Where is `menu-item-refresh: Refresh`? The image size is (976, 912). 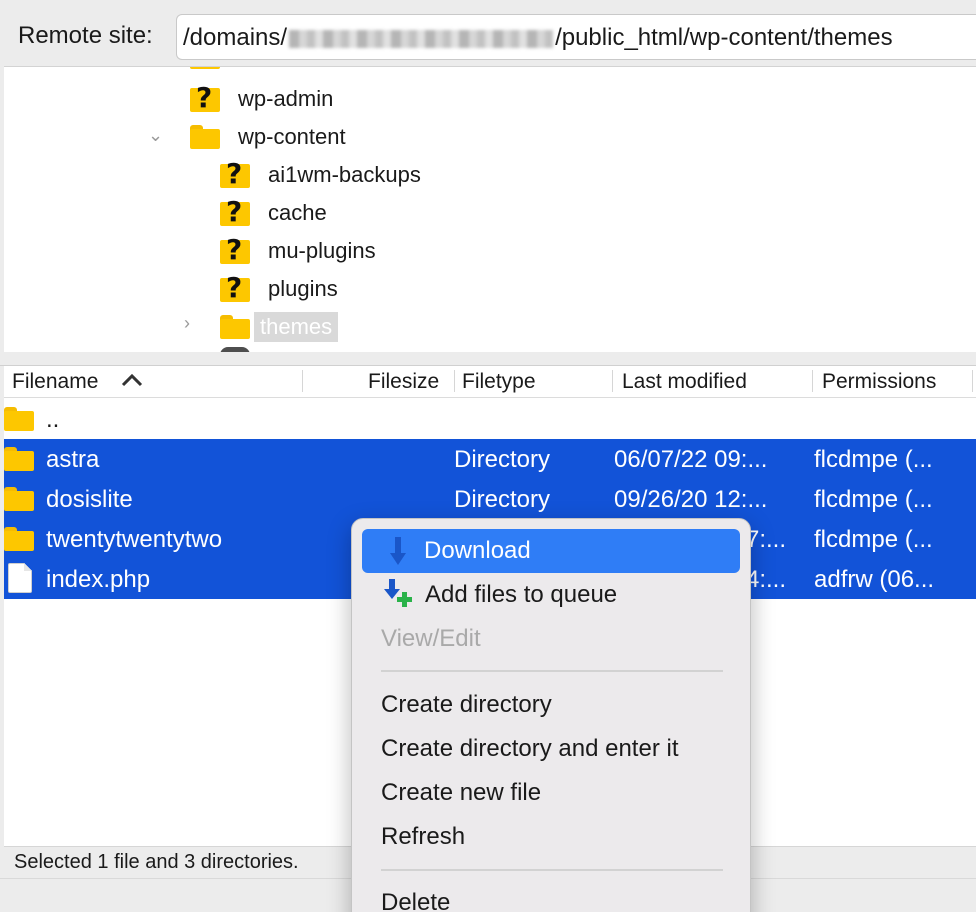 menu-item-refresh: Refresh is located at coordinates (551, 837).